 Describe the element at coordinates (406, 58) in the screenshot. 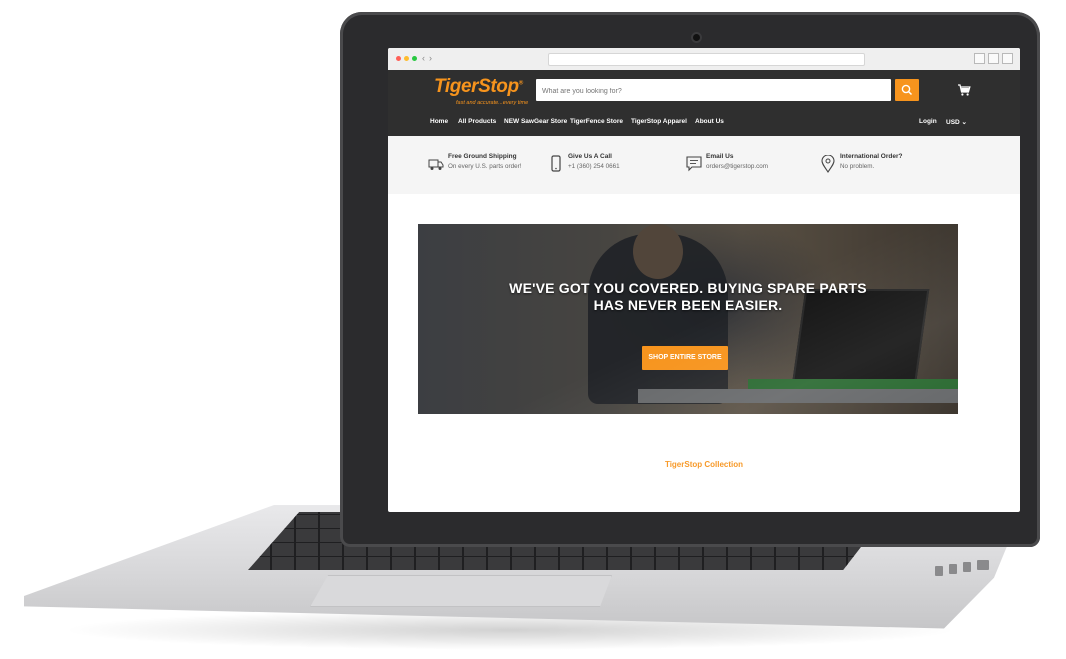

I see `minimize-window-dot` at that location.